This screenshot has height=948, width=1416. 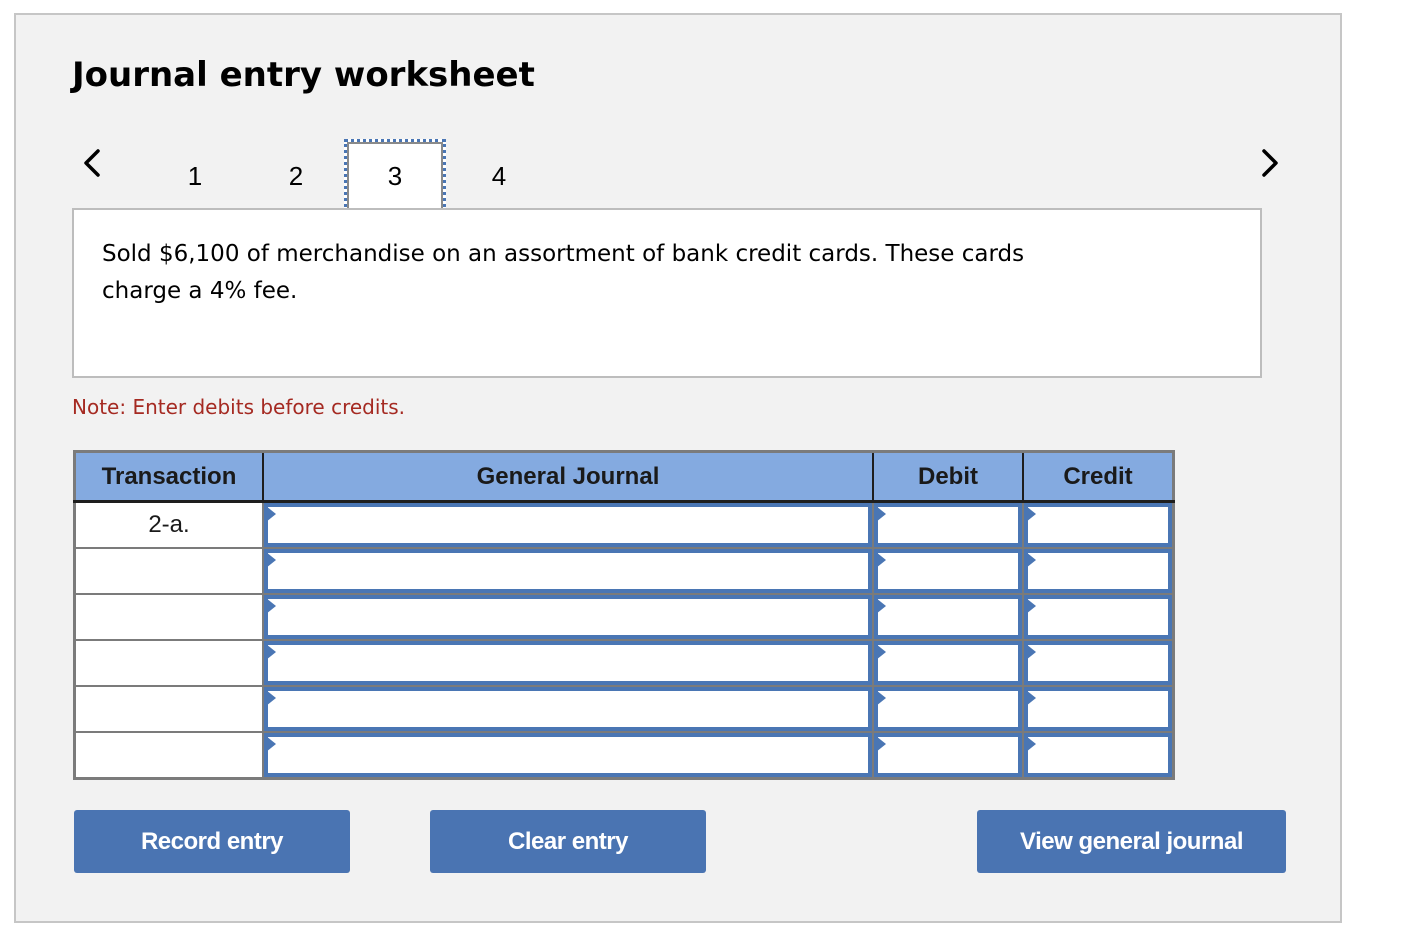 What do you see at coordinates (948, 477) in the screenshot?
I see `header-debit: Debit` at bounding box center [948, 477].